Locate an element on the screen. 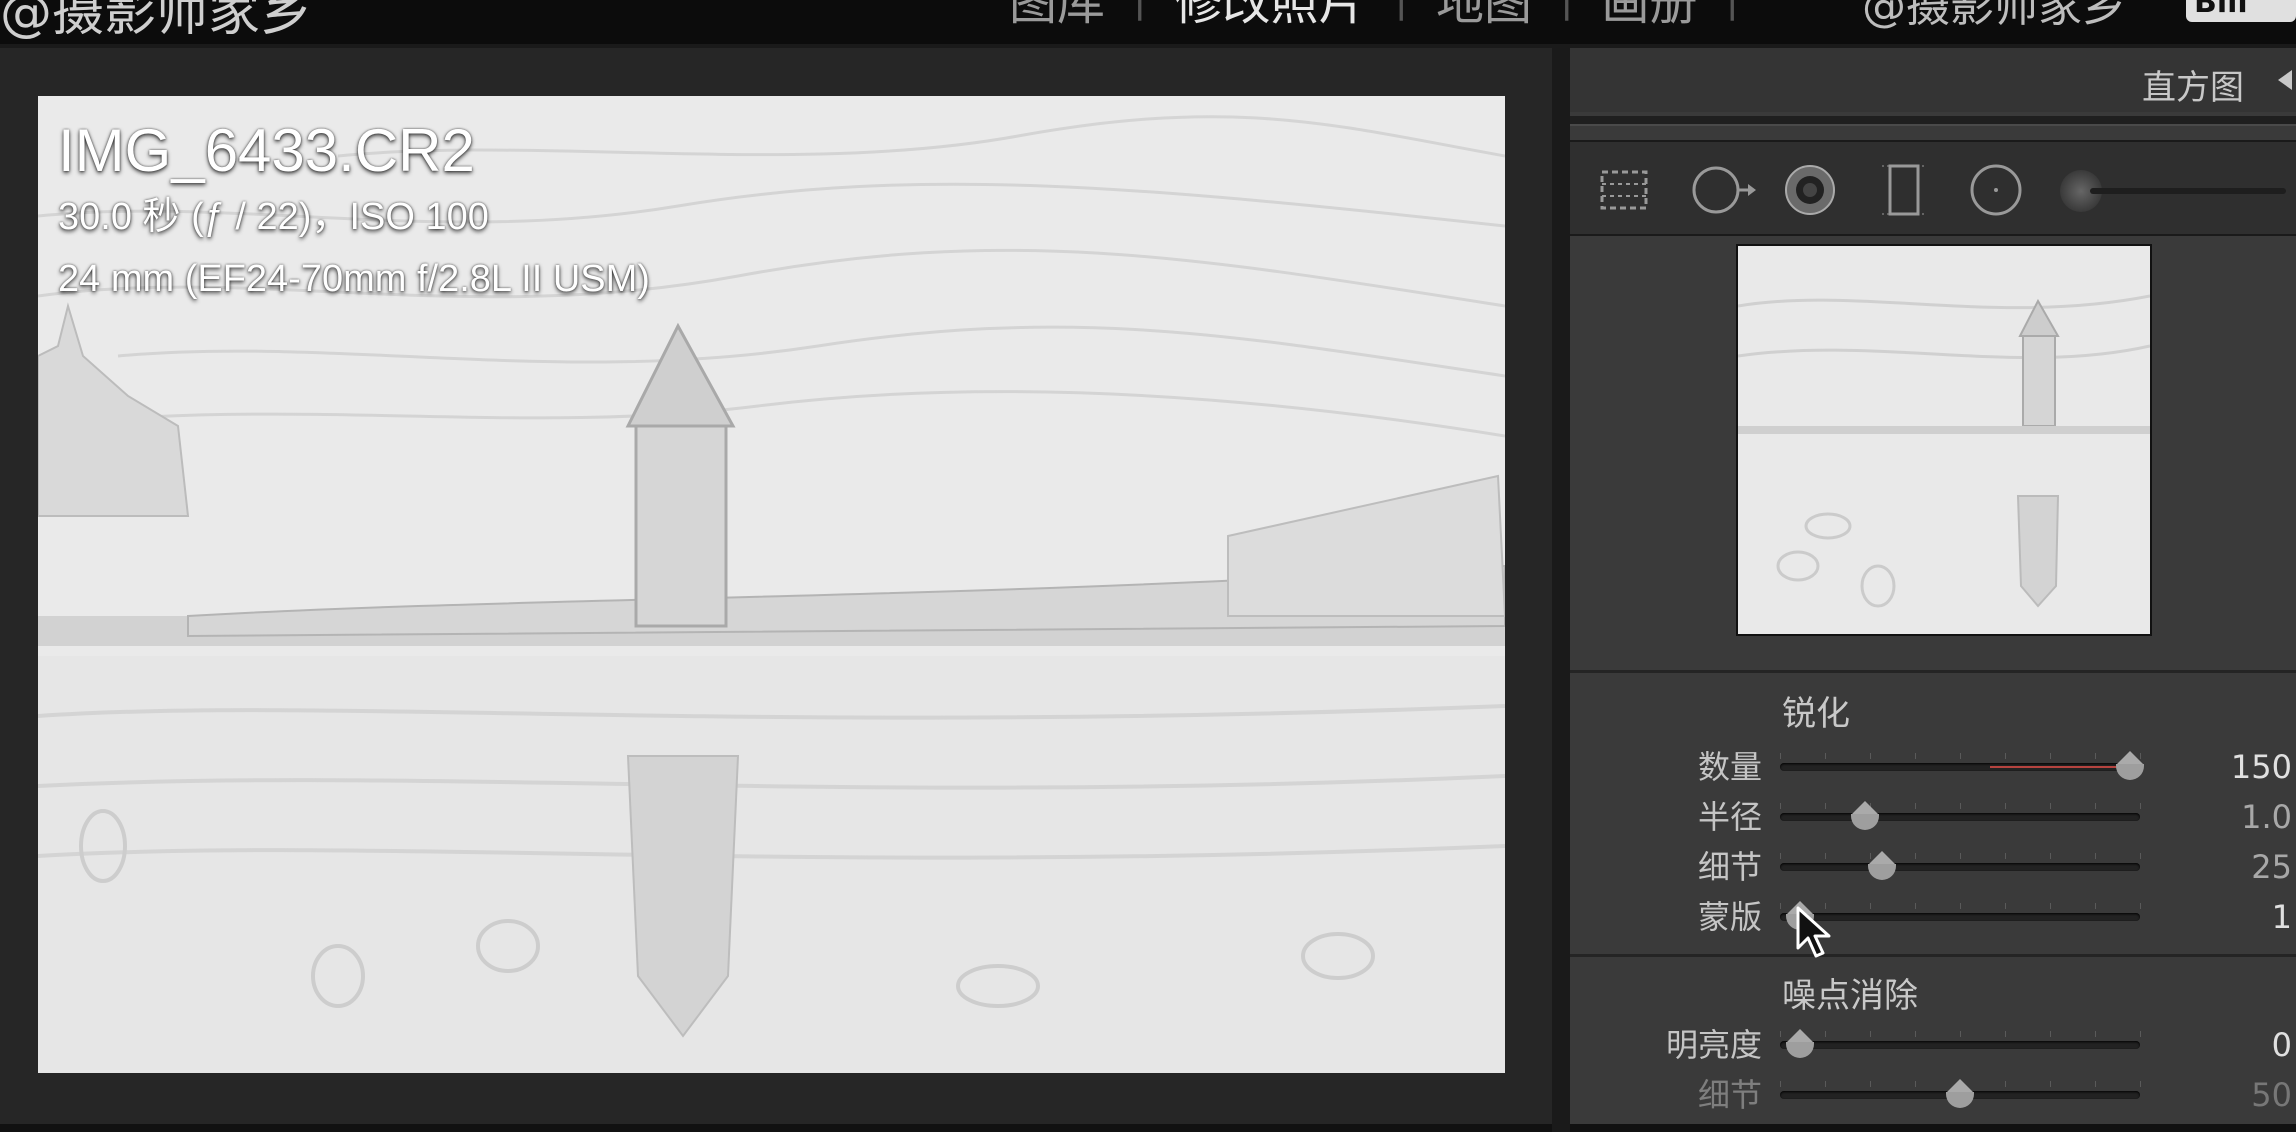 Image resolution: width=2296 pixels, height=1132 pixels. identity-plate: @摄影师家乡 is located at coordinates (1994, 16).